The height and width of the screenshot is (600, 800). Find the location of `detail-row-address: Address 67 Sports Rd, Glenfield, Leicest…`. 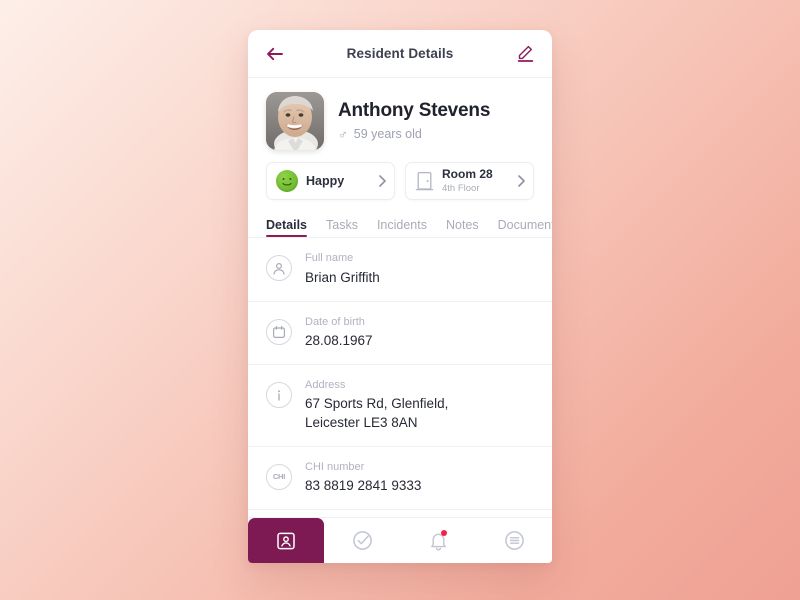

detail-row-address: Address 67 Sports Rd, Glenfield, Leicest… is located at coordinates (400, 406).